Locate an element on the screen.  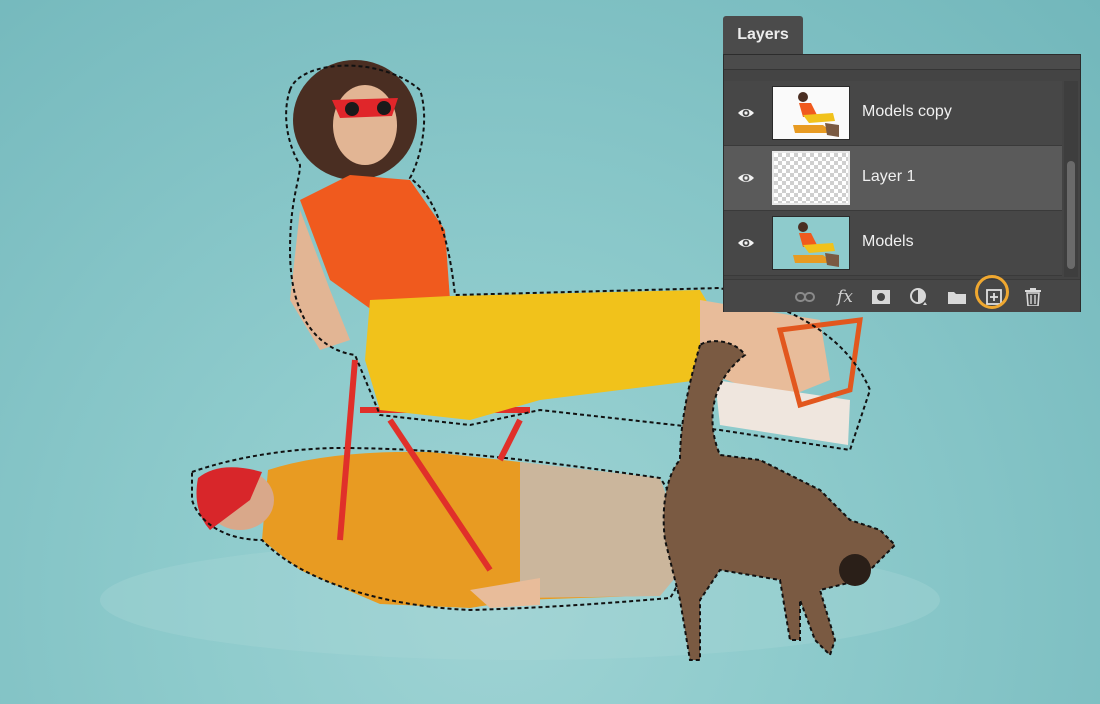
layer-row-models-copy: Models copy is located at coordinates (893, 113).